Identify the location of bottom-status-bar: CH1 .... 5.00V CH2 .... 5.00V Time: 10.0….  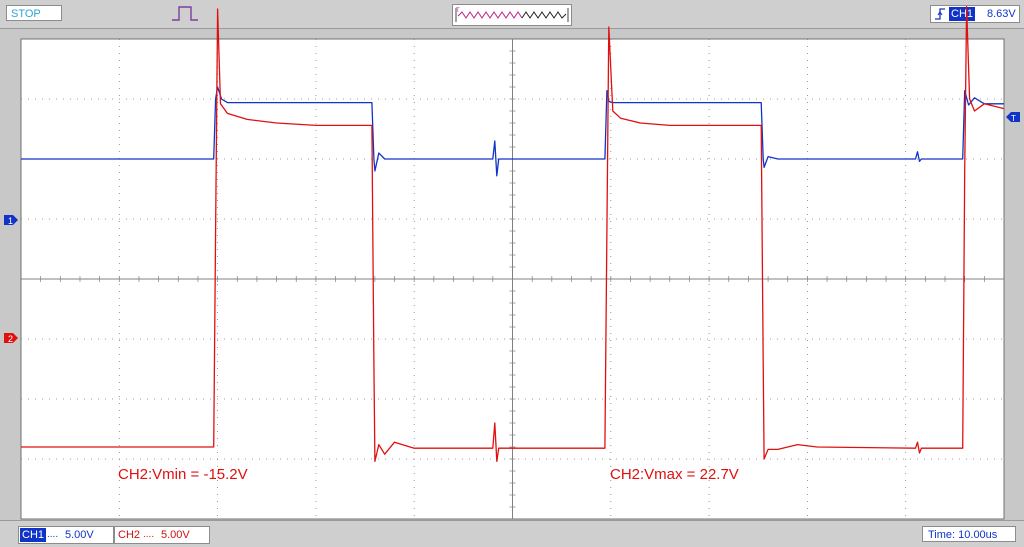
(512, 533).